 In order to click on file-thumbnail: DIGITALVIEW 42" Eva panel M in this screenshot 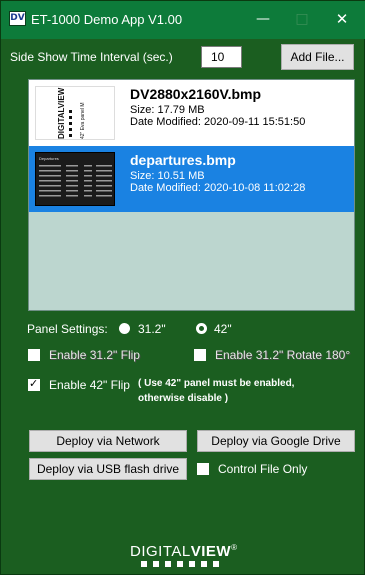, I will do `click(75, 113)`.